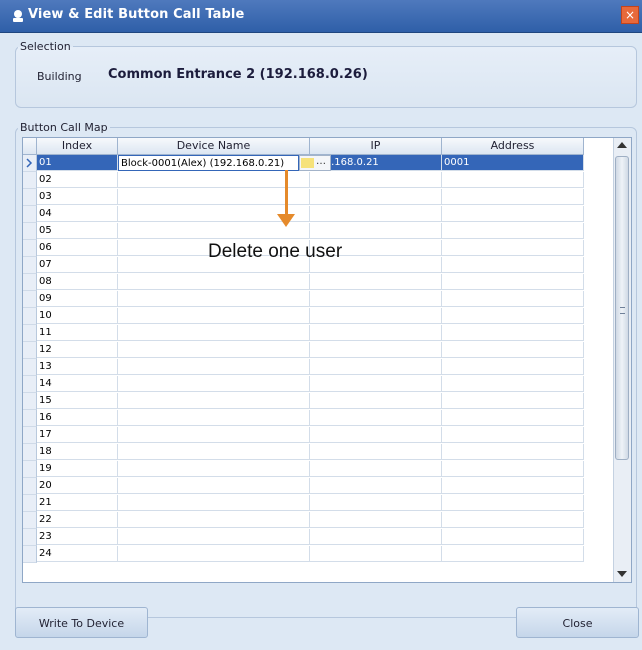 The width and height of the screenshot is (642, 650). I want to click on table-row: 22, so click(303, 520).